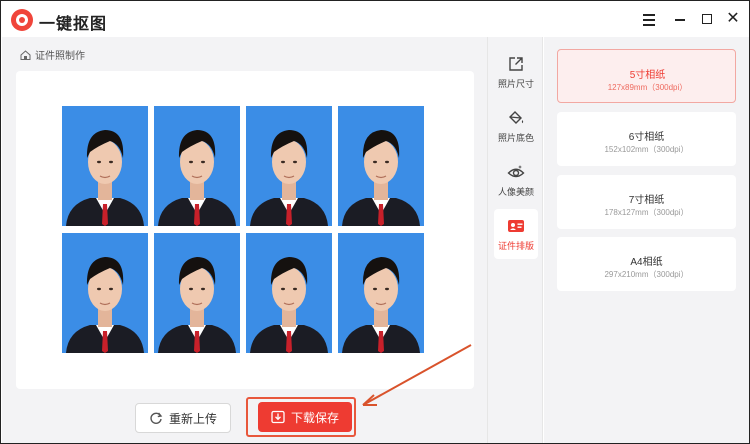 Image resolution: width=750 pixels, height=444 pixels. I want to click on paper-size-name: 5寸相纸, so click(647, 75).